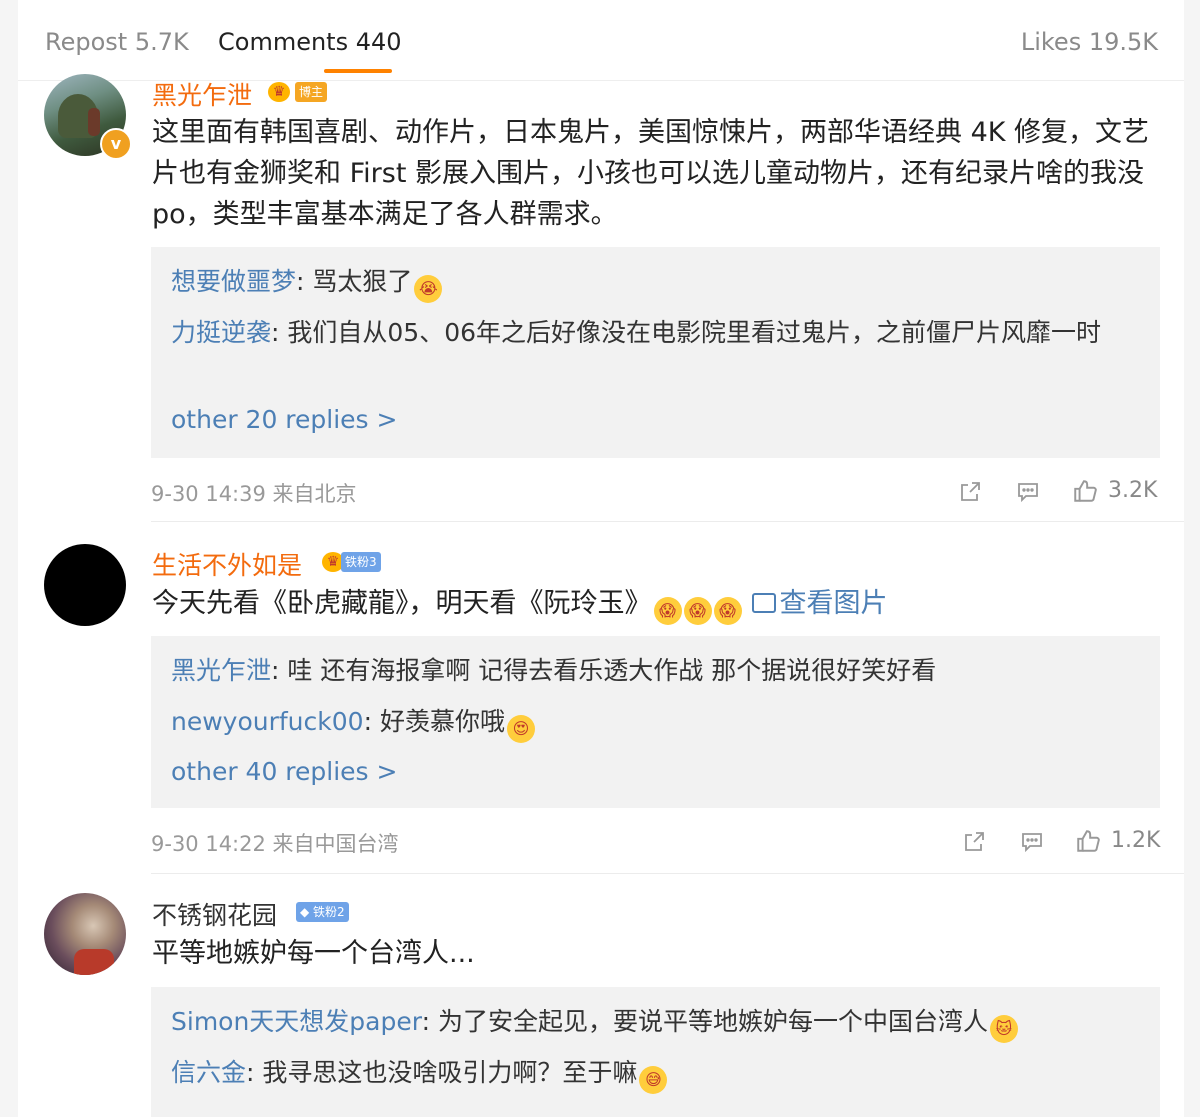 This screenshot has height=1117, width=1200. What do you see at coordinates (1133, 490) in the screenshot?
I see `like-count: 3.2K` at bounding box center [1133, 490].